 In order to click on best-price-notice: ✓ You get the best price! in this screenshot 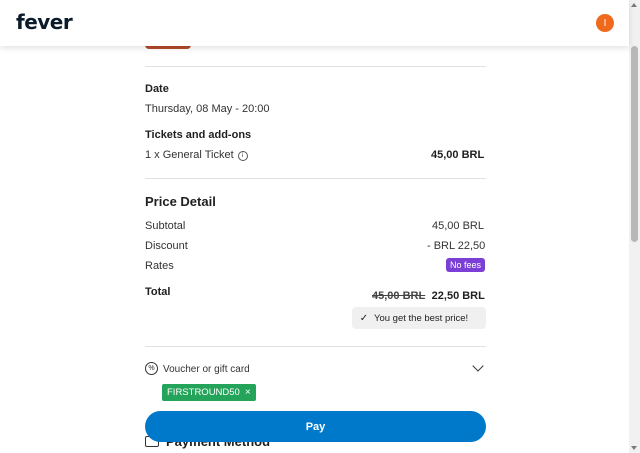, I will do `click(419, 318)`.